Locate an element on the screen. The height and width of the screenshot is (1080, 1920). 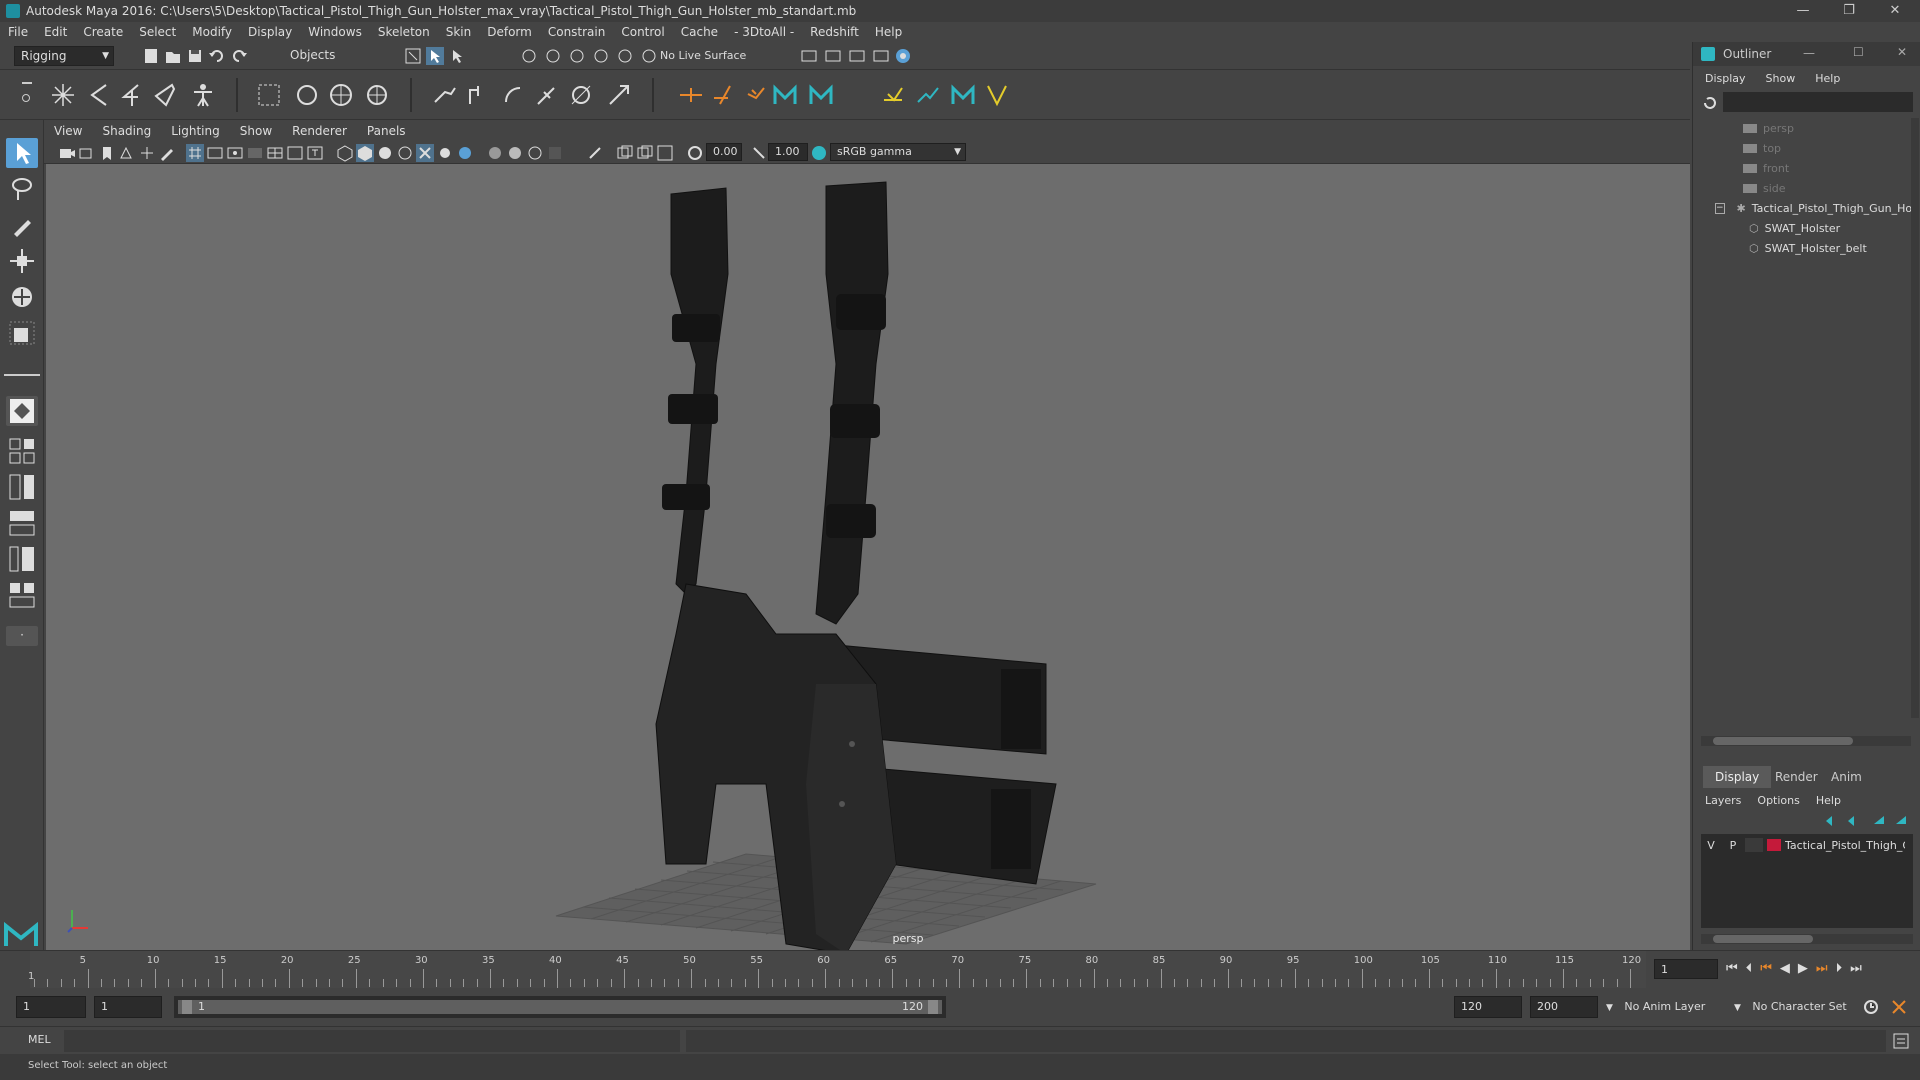
field-chart-icon is located at coordinates (275, 153).